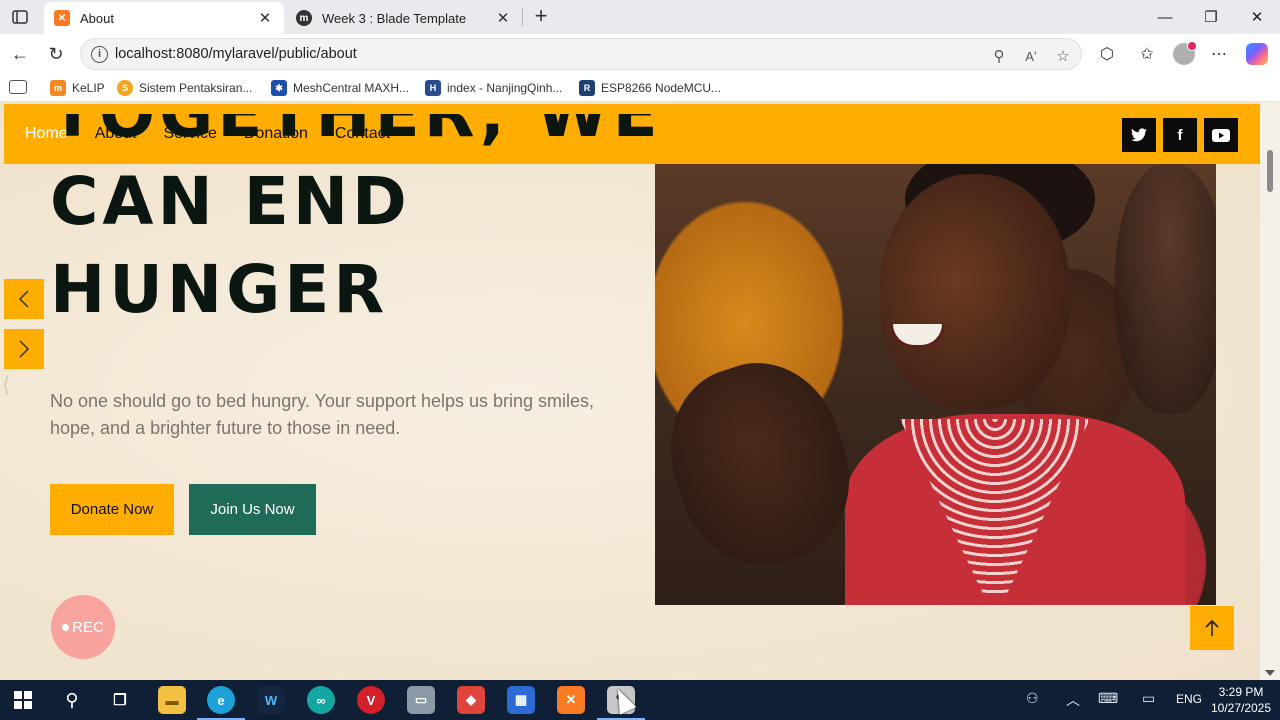 The width and height of the screenshot is (1280, 720). What do you see at coordinates (999, 56) in the screenshot?
I see `zoom-icon: ⚲` at bounding box center [999, 56].